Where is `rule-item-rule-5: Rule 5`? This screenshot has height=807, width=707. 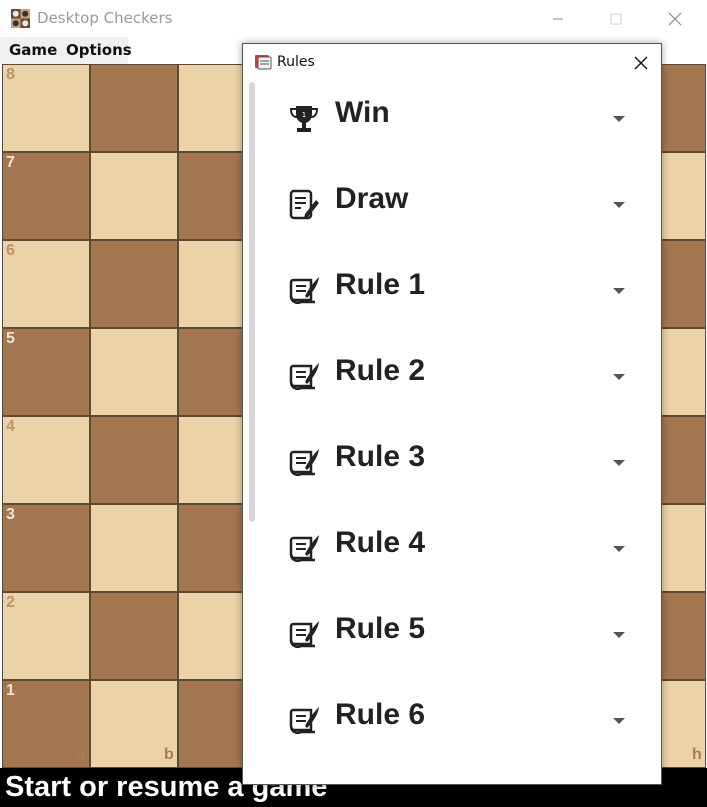 rule-item-rule-5: Rule 5 is located at coordinates (458, 641).